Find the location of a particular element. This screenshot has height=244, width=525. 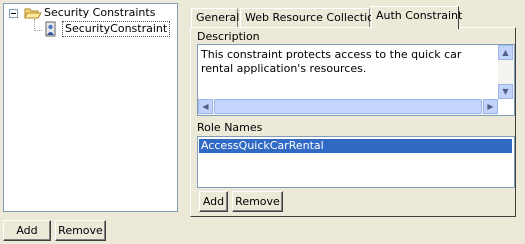

role-names-list: AccessQuickCarRental is located at coordinates (356, 162).